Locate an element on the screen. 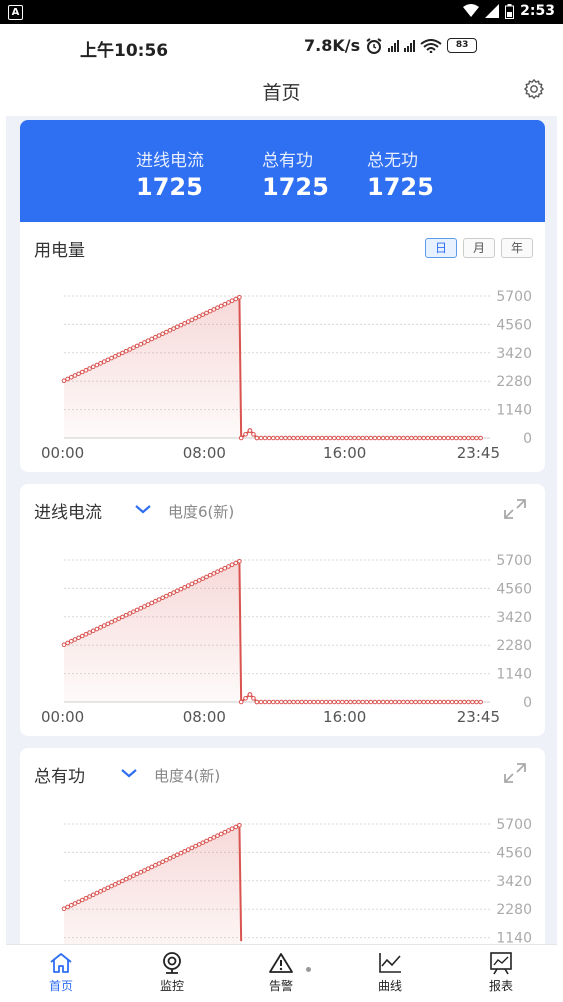 The width and height of the screenshot is (563, 1002). tab-alarm: 告警 is located at coordinates (281, 972).